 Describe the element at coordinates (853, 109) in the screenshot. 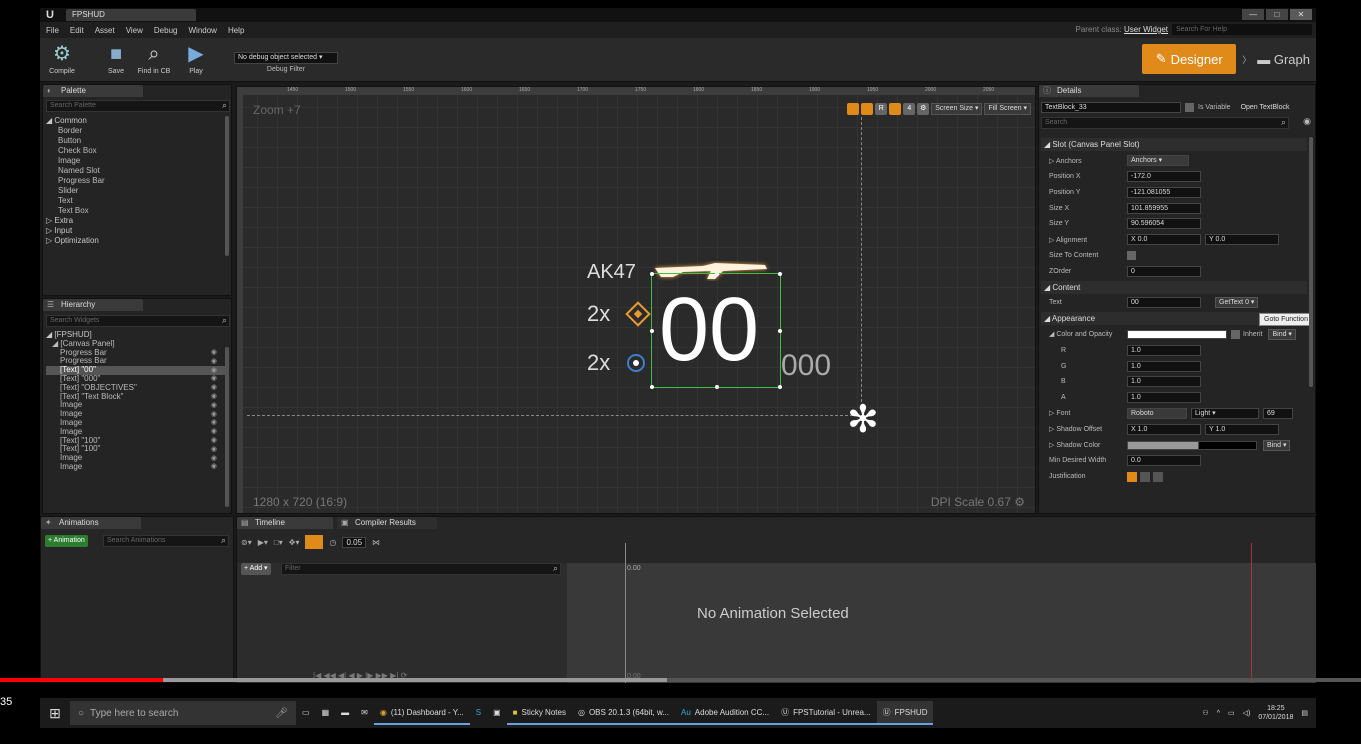

I see `toggle-outline-button` at that location.